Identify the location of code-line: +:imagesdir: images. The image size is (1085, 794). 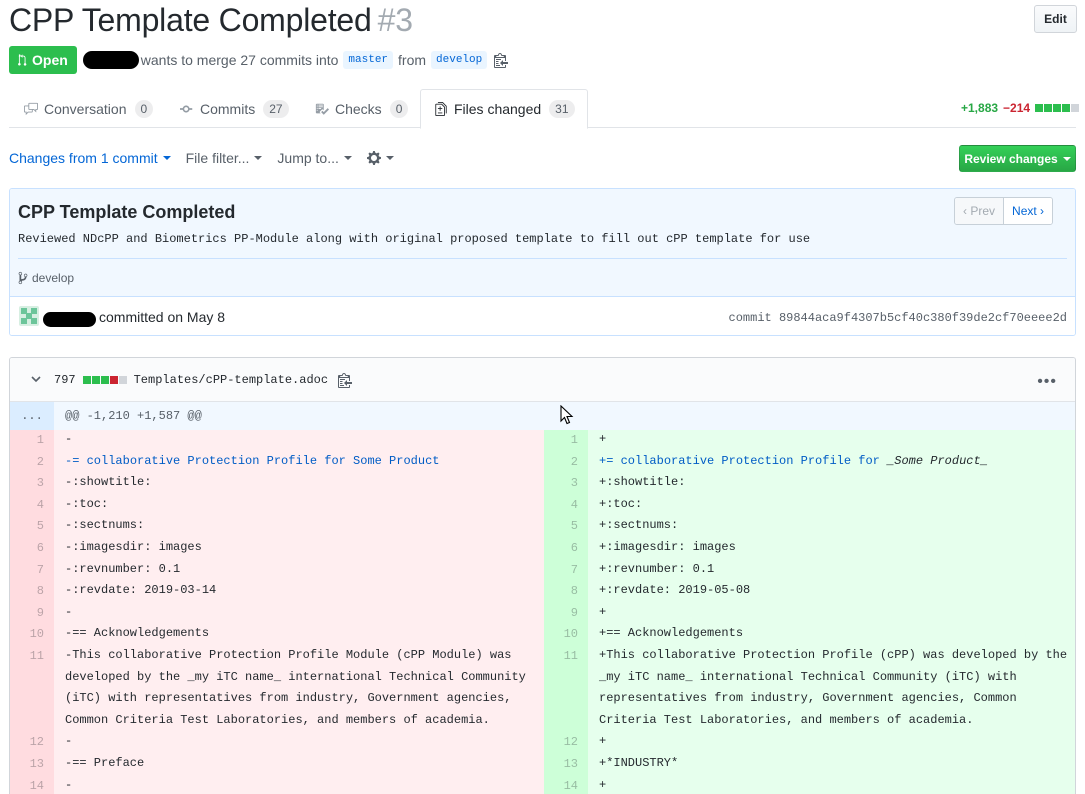
(667, 547).